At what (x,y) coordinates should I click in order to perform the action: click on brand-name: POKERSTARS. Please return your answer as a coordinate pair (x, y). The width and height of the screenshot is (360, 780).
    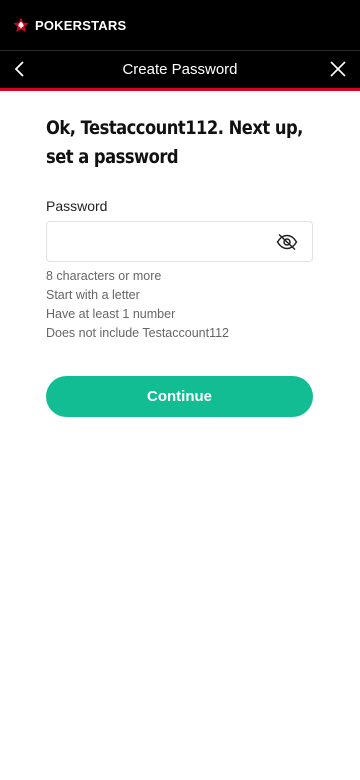
    Looking at the image, I should click on (81, 25).